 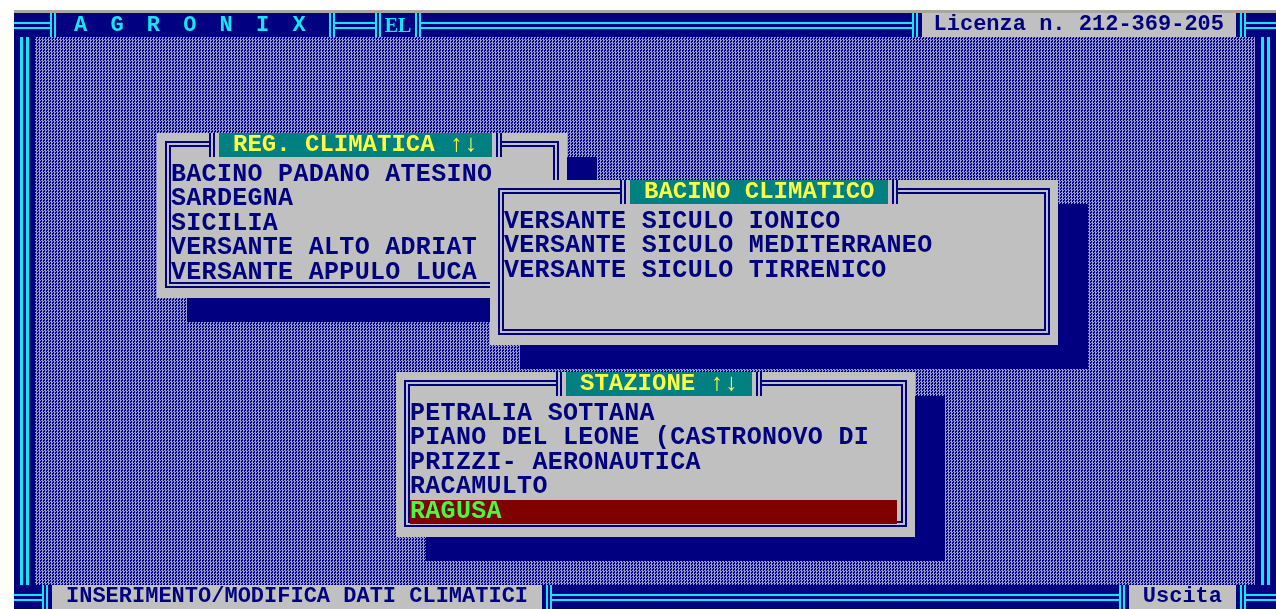 What do you see at coordinates (1182, 597) in the screenshot?
I see `exit-button: Uscita` at bounding box center [1182, 597].